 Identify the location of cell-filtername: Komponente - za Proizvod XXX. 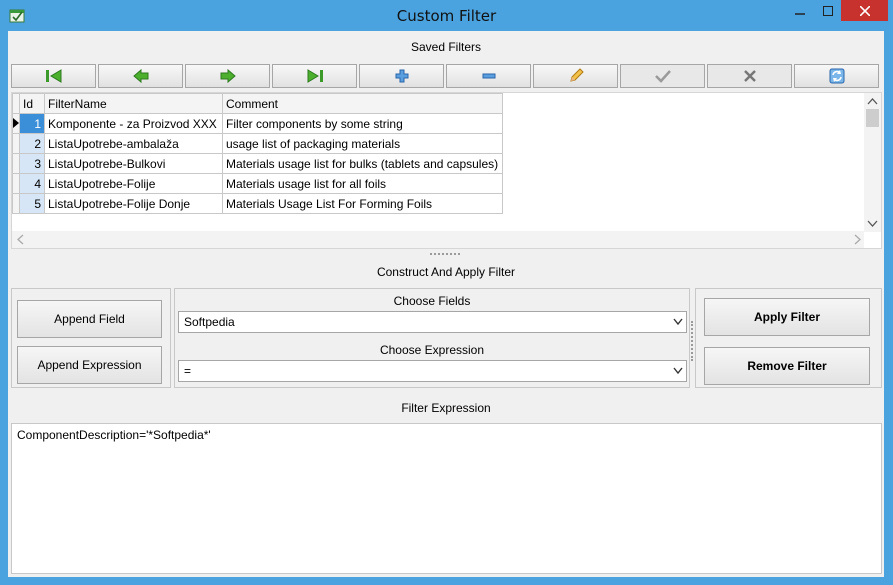
(133, 123).